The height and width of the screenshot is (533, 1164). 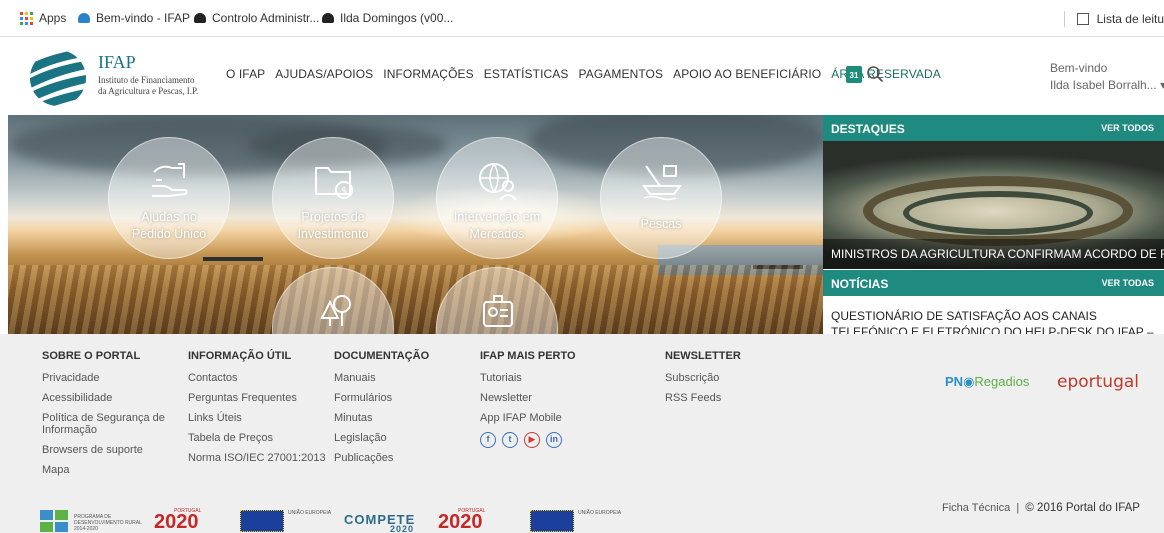 What do you see at coordinates (1098, 382) in the screenshot?
I see `eportugal-logo: eportugal` at bounding box center [1098, 382].